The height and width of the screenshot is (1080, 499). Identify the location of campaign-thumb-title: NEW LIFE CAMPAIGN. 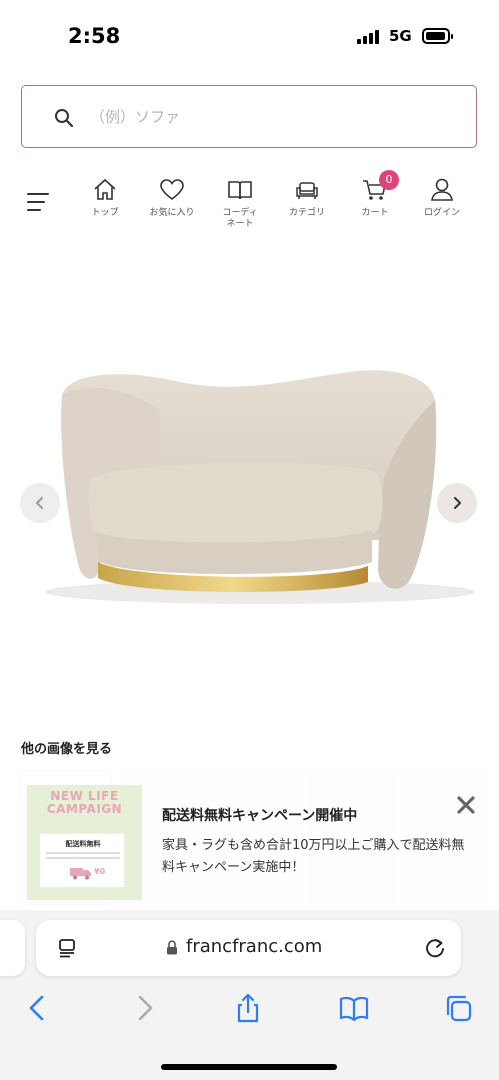
(84, 802).